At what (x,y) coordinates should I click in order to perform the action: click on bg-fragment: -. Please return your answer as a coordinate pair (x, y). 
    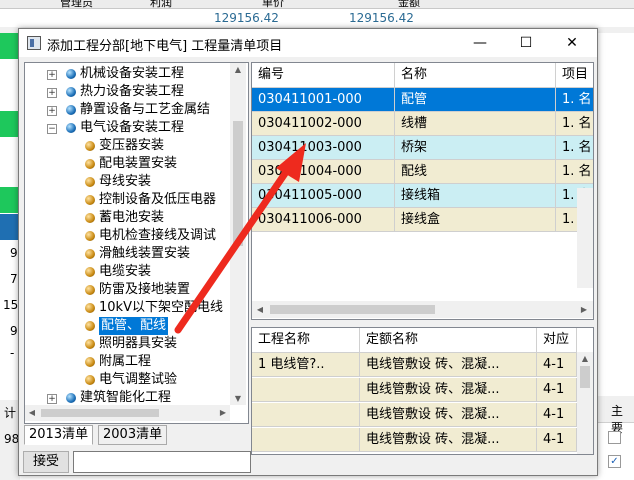
    Looking at the image, I should click on (12, 353).